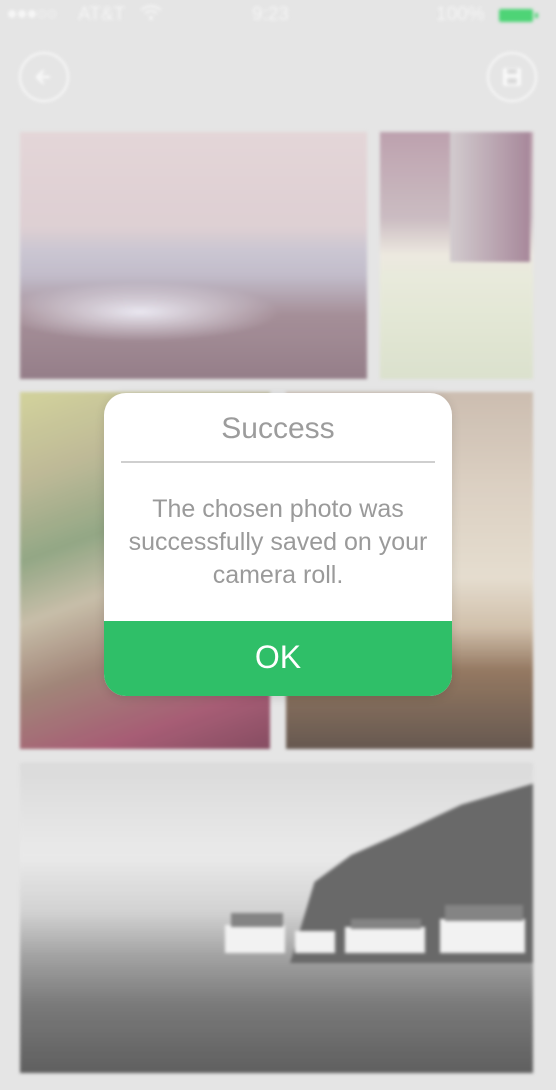 This screenshot has width=556, height=1090. Describe the element at coordinates (278, 428) in the screenshot. I see `alert-title: Success` at that location.